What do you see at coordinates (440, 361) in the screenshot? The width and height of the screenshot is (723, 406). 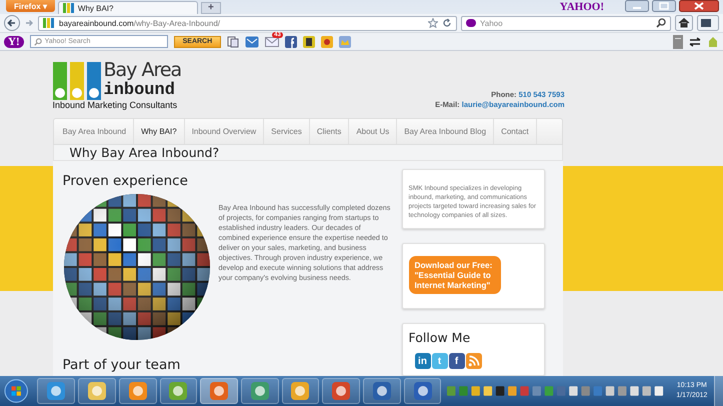 I see `twitter-icon: t` at bounding box center [440, 361].